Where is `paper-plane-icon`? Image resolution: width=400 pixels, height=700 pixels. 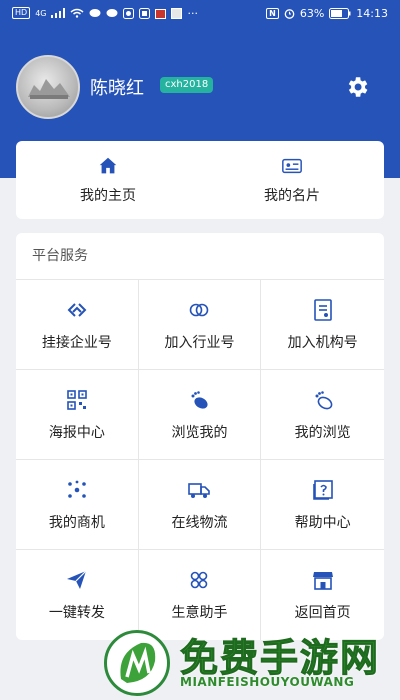
paper-plane-icon is located at coordinates (76, 579).